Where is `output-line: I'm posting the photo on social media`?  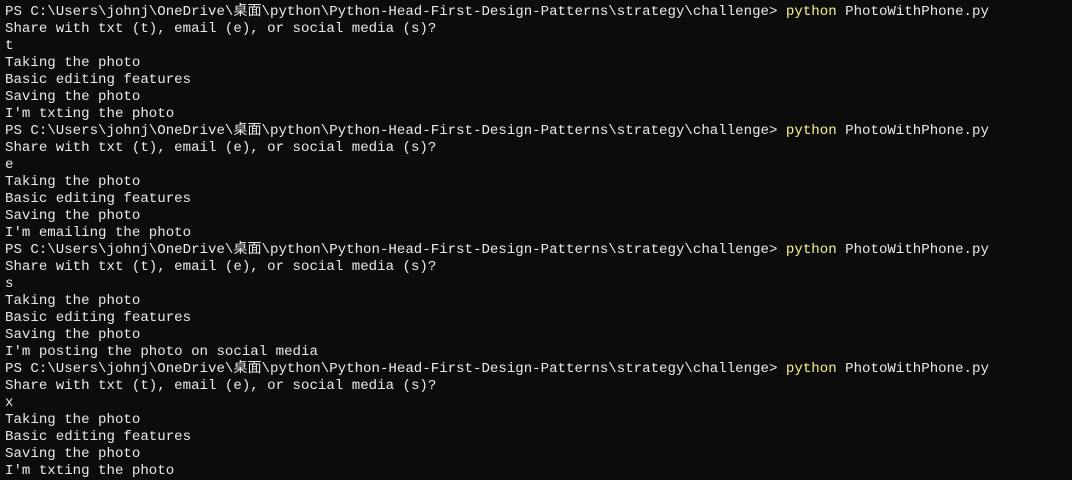 output-line: I'm posting the photo on social media is located at coordinates (161, 352).